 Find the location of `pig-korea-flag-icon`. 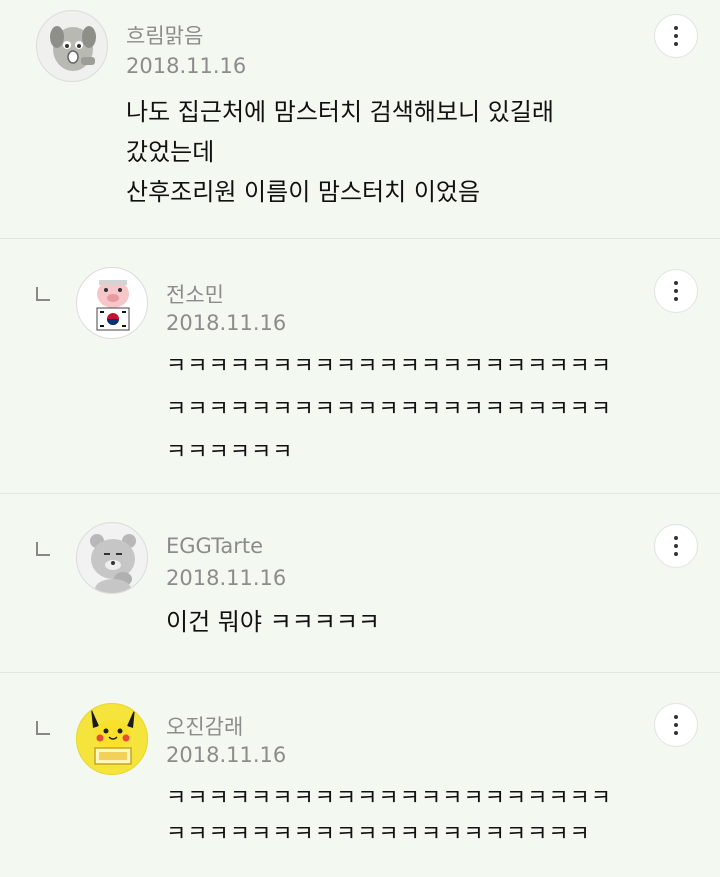

pig-korea-flag-icon is located at coordinates (113, 305).